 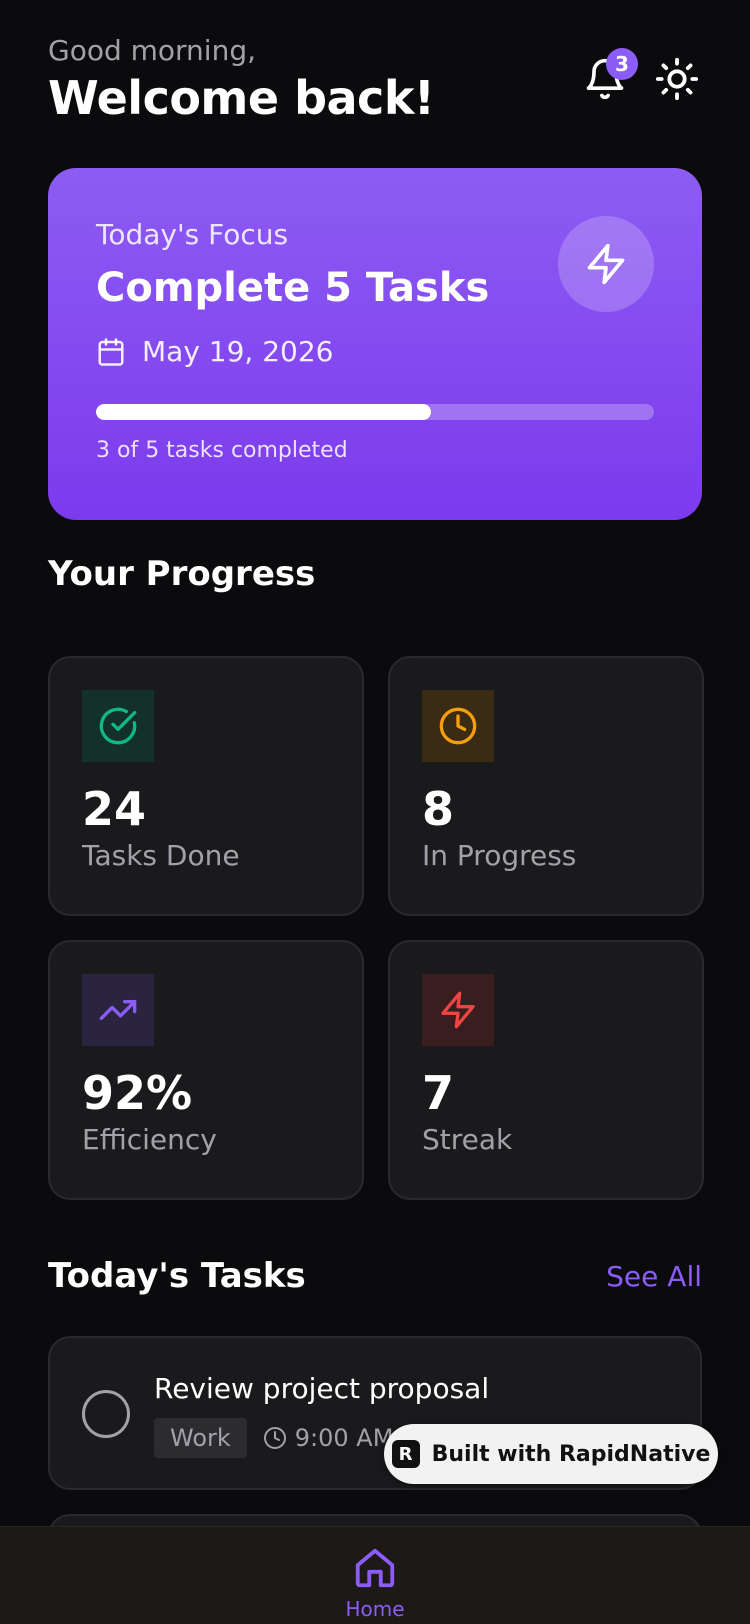 What do you see at coordinates (571, 1454) in the screenshot?
I see `built-with-text: Built with RapidNative` at bounding box center [571, 1454].